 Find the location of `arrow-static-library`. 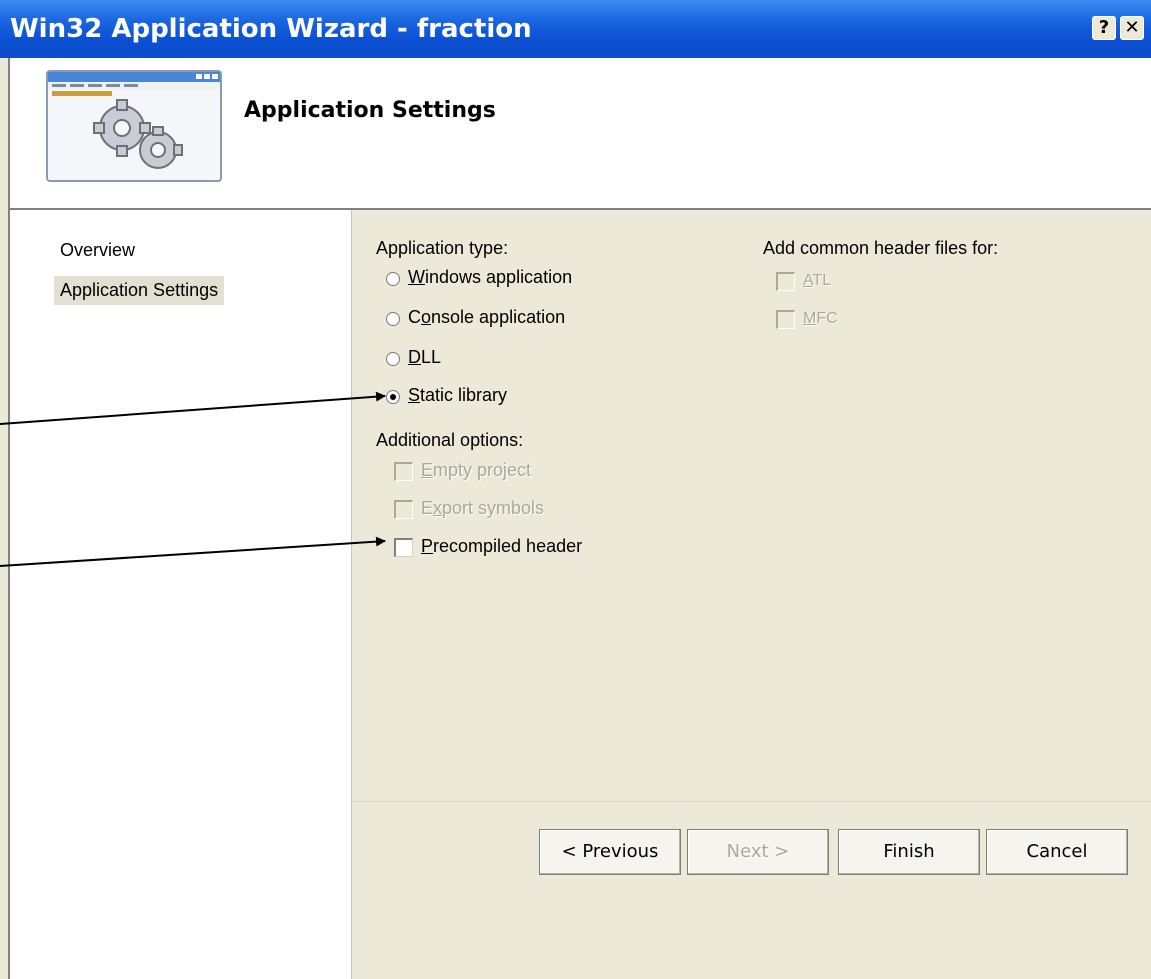

arrow-static-library is located at coordinates (193, 408).